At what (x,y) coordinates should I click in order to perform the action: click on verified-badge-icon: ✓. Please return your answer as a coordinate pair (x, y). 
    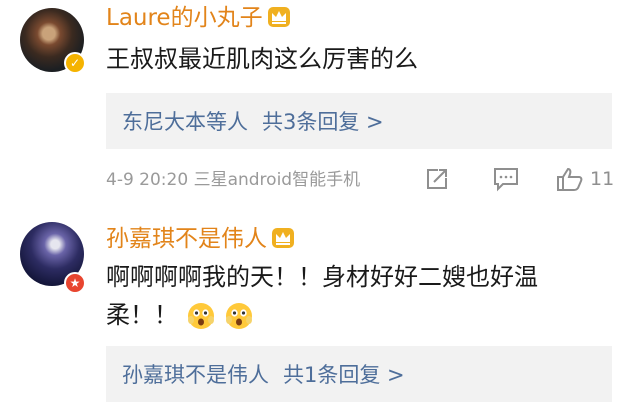
    Looking at the image, I should click on (75, 63).